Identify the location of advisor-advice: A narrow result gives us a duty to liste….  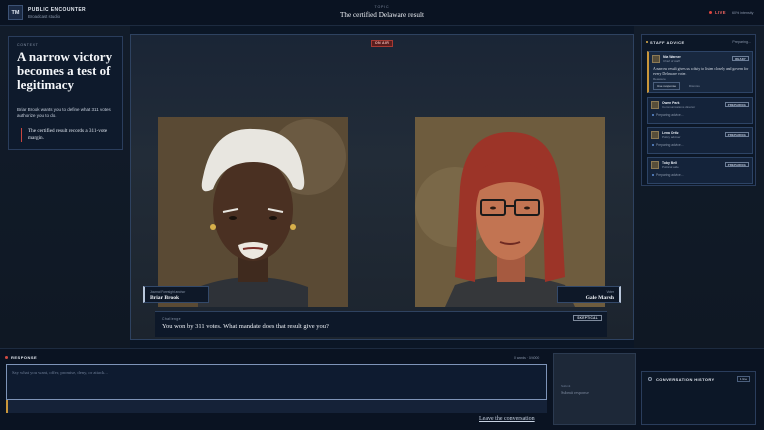
(701, 71).